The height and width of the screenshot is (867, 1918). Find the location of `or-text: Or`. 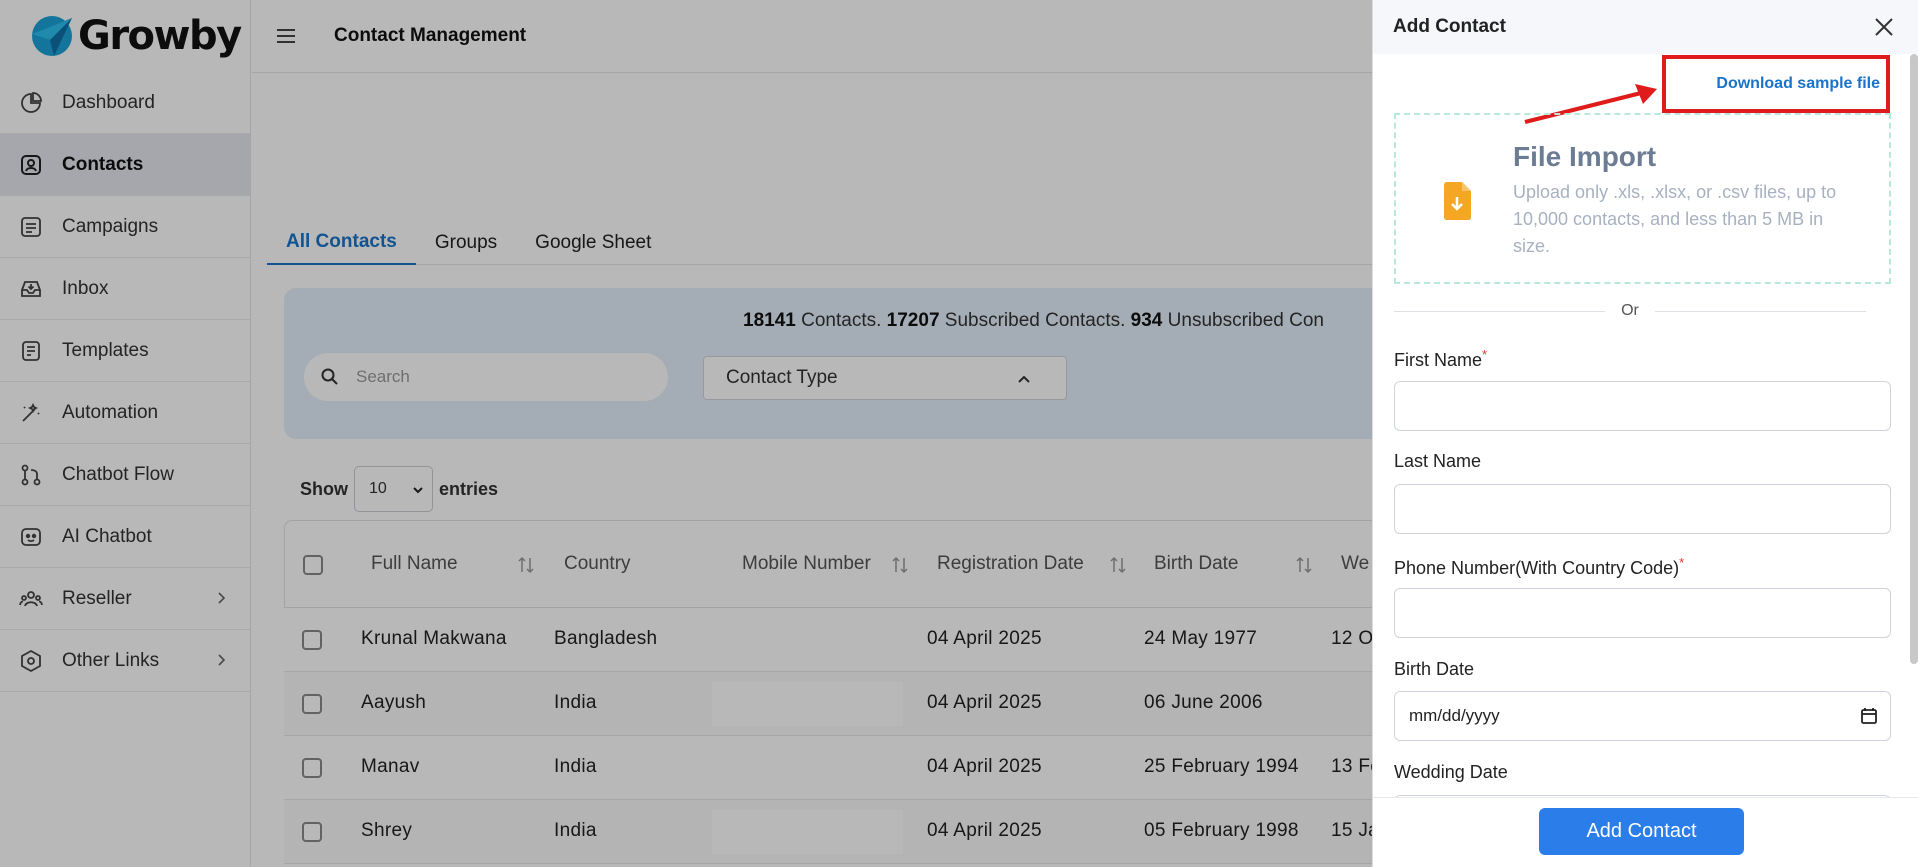

or-text: Or is located at coordinates (1630, 310).